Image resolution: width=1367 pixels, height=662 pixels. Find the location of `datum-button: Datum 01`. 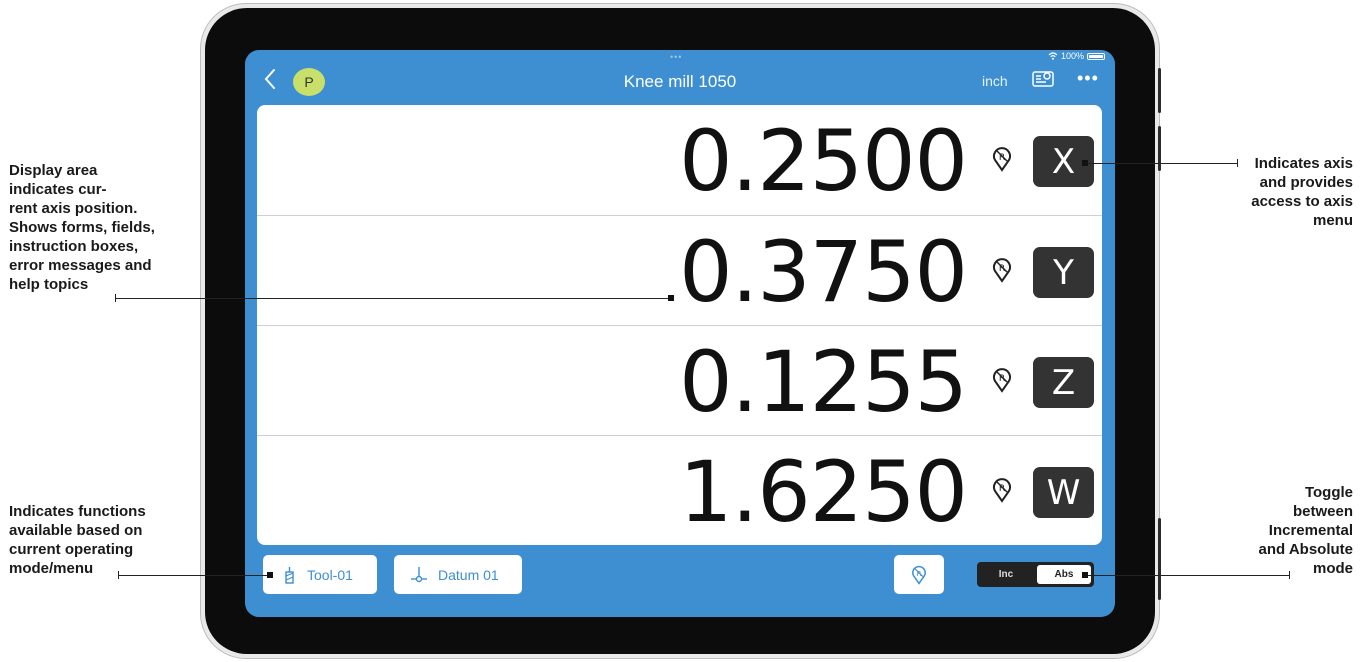

datum-button: Datum 01 is located at coordinates (458, 574).